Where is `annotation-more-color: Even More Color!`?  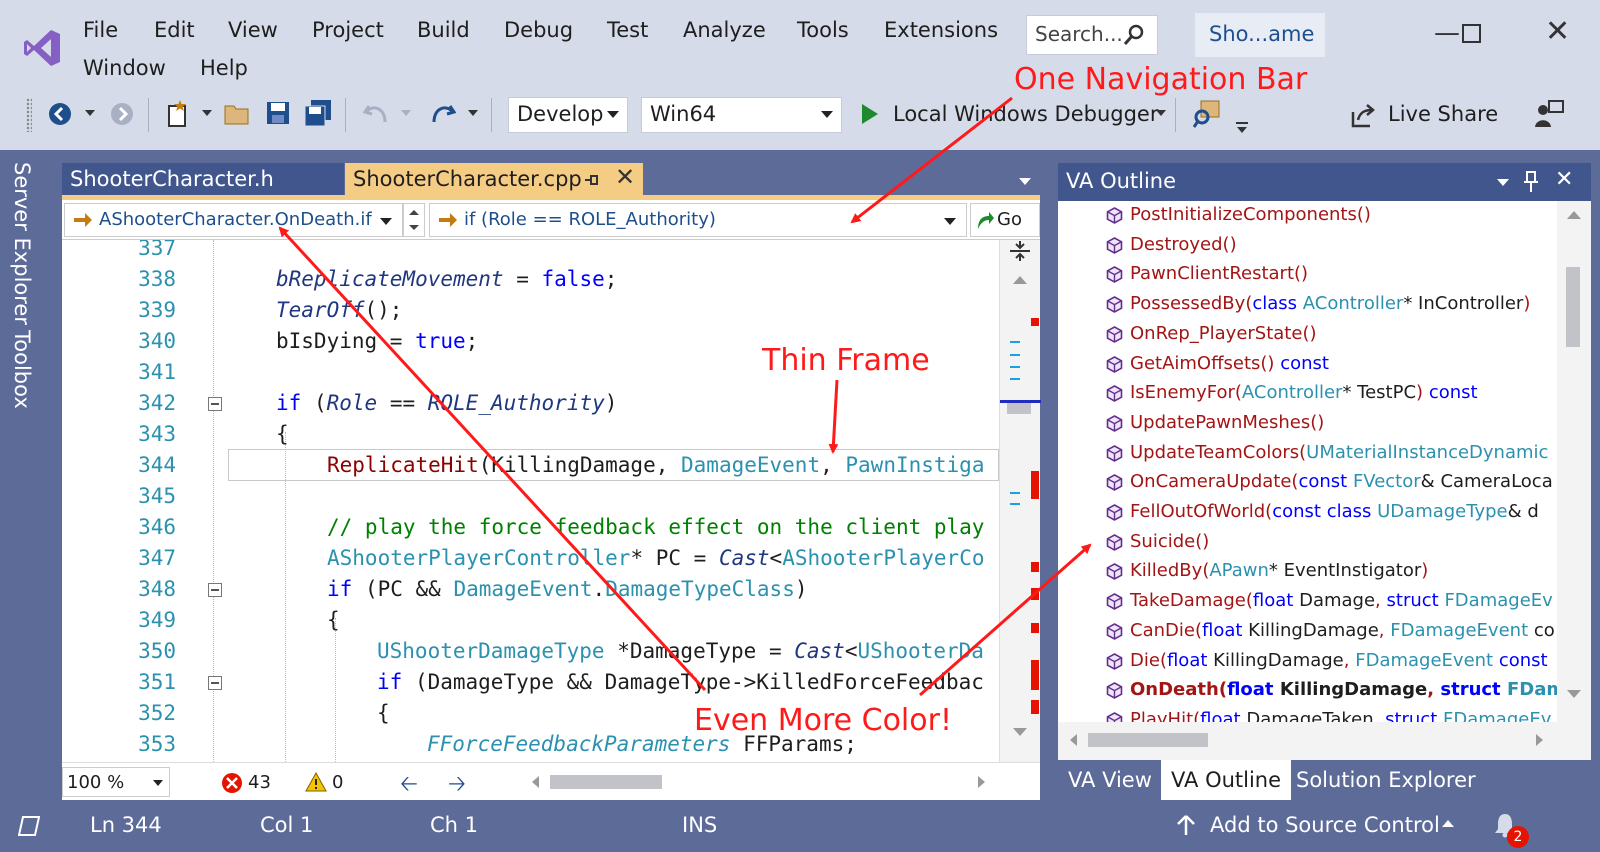 annotation-more-color: Even More Color! is located at coordinates (823, 720).